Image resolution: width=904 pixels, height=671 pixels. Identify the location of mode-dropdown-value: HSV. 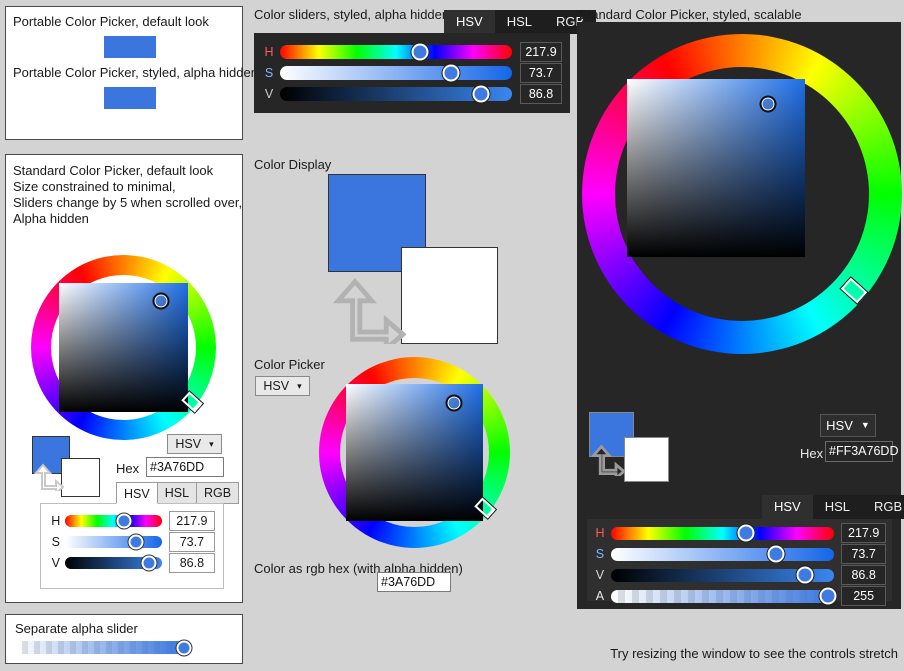
(188, 444).